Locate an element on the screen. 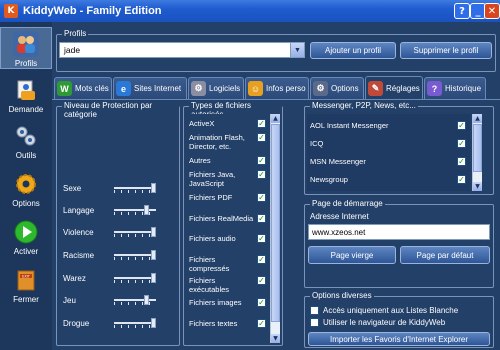  exit-icon: EXIT is located at coordinates (26, 280).